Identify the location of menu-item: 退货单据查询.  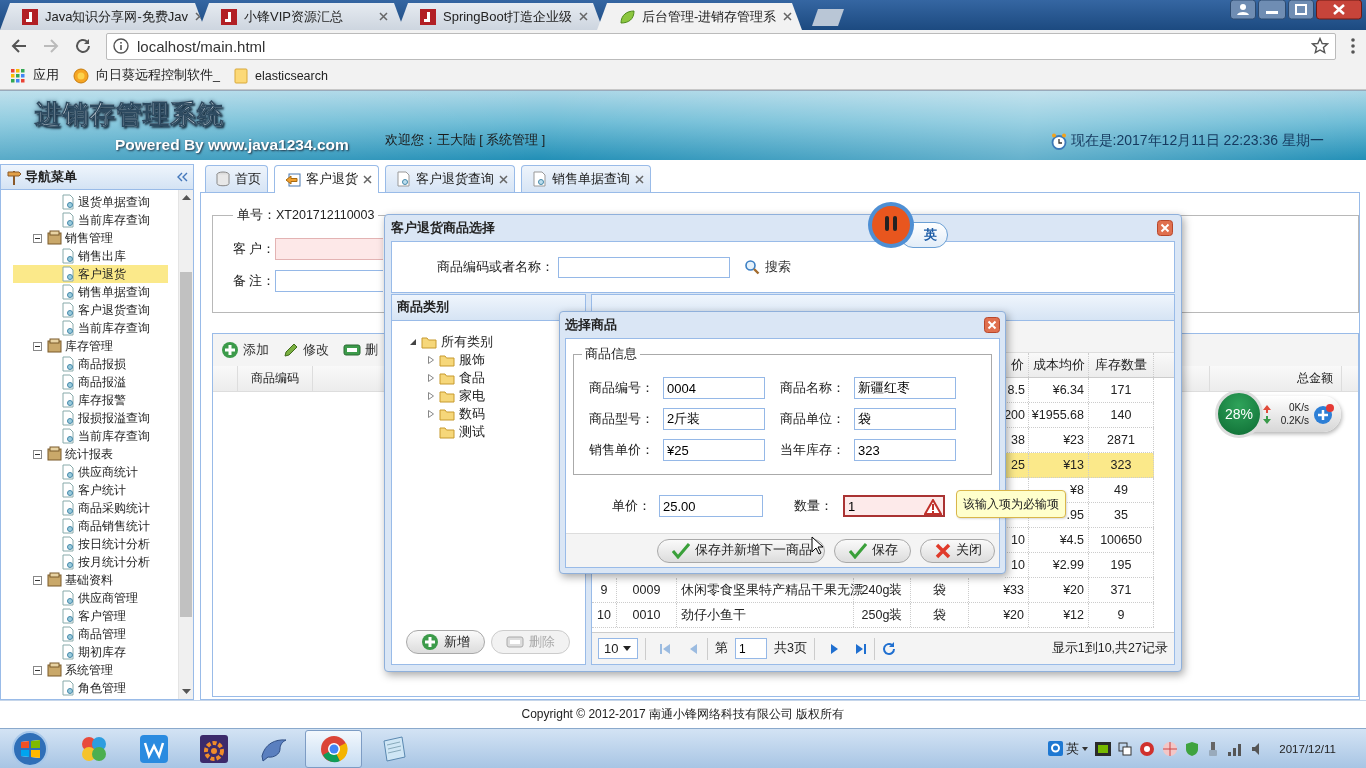
(90, 202).